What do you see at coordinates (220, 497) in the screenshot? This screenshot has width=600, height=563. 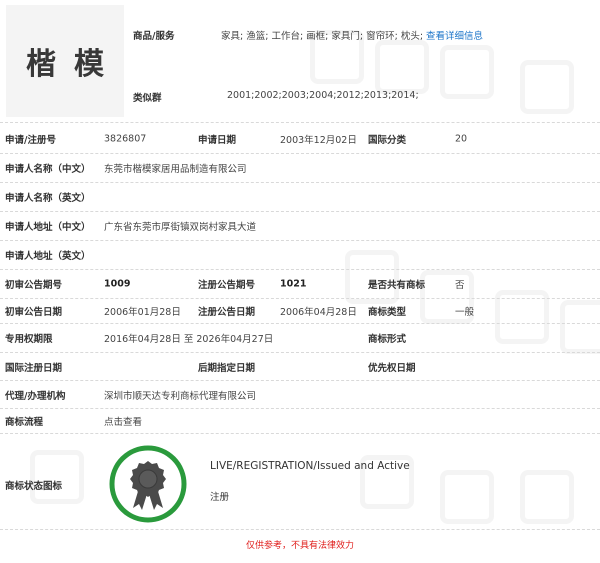 I see `status-cn-text: 注册` at bounding box center [220, 497].